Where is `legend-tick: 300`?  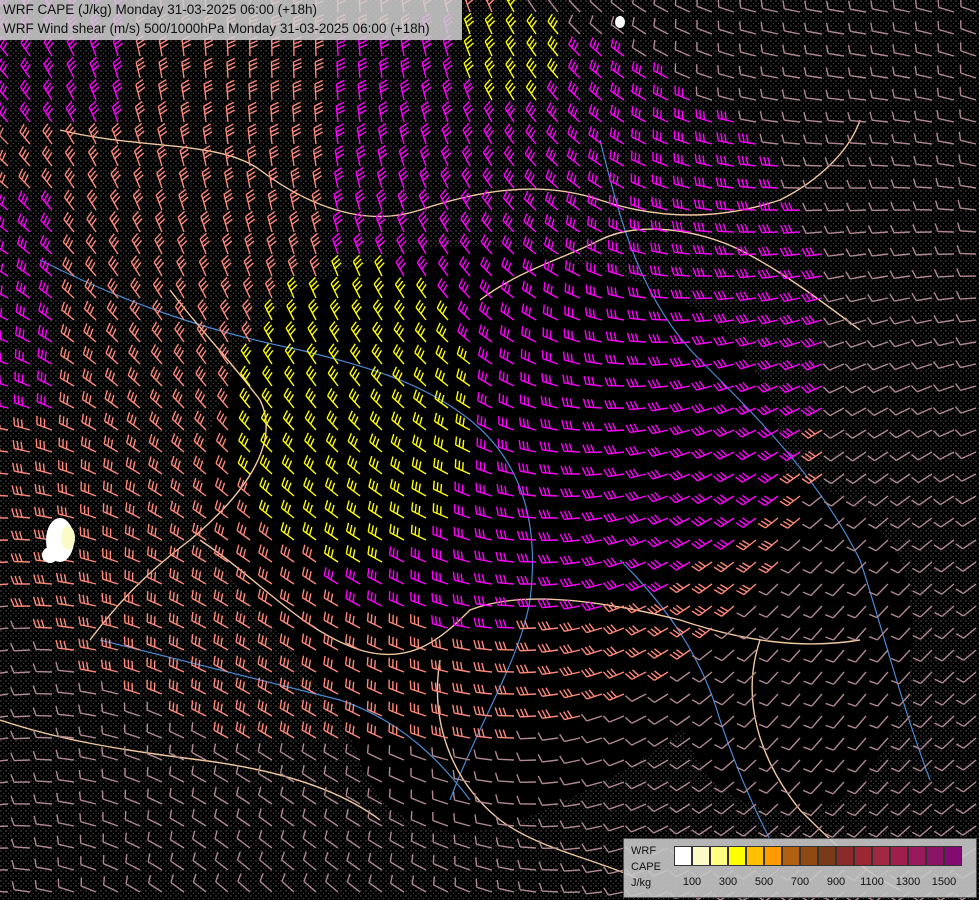 legend-tick: 300 is located at coordinates (728, 882).